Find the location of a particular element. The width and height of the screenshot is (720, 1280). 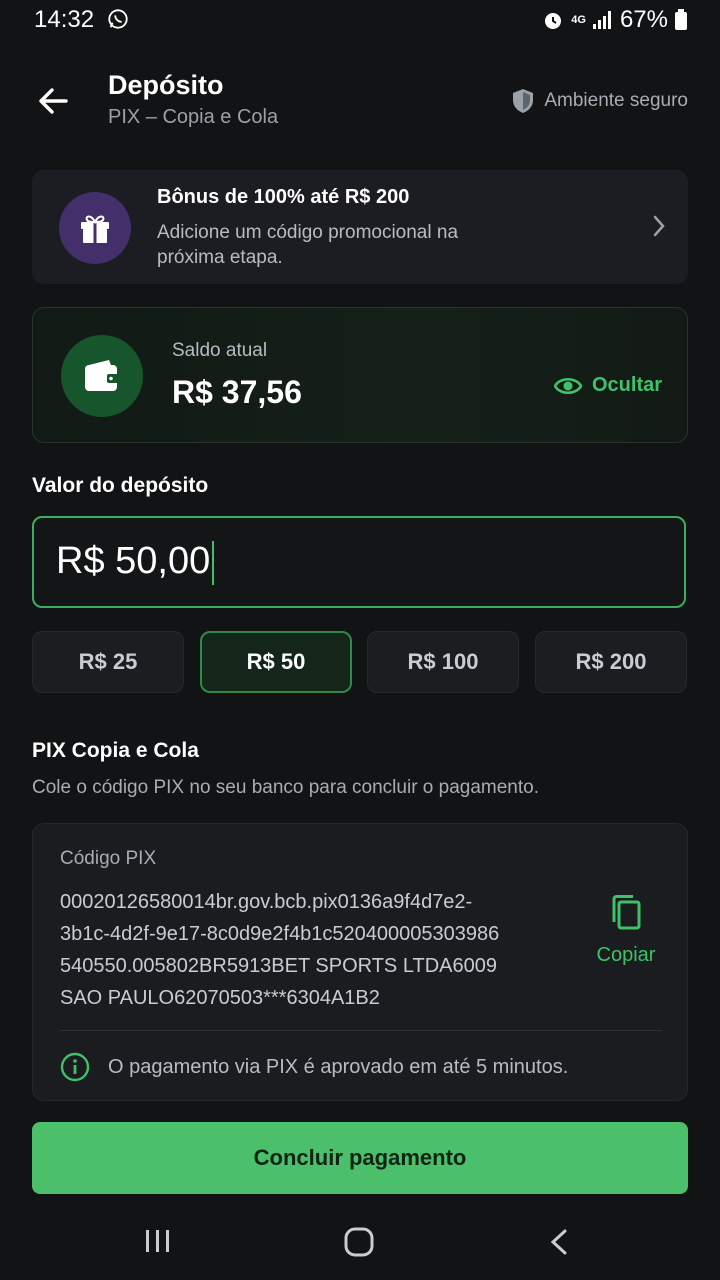

secure-environment-badge: Ambiente seguro is located at coordinates (600, 101).